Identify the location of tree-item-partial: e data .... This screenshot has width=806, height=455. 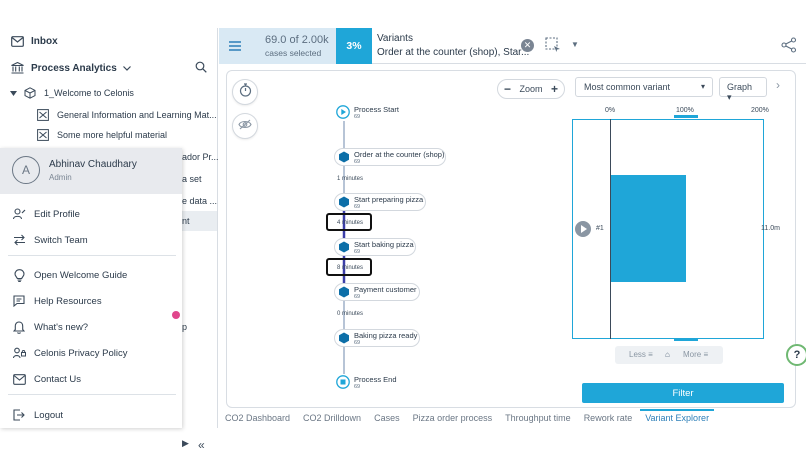
(199, 201).